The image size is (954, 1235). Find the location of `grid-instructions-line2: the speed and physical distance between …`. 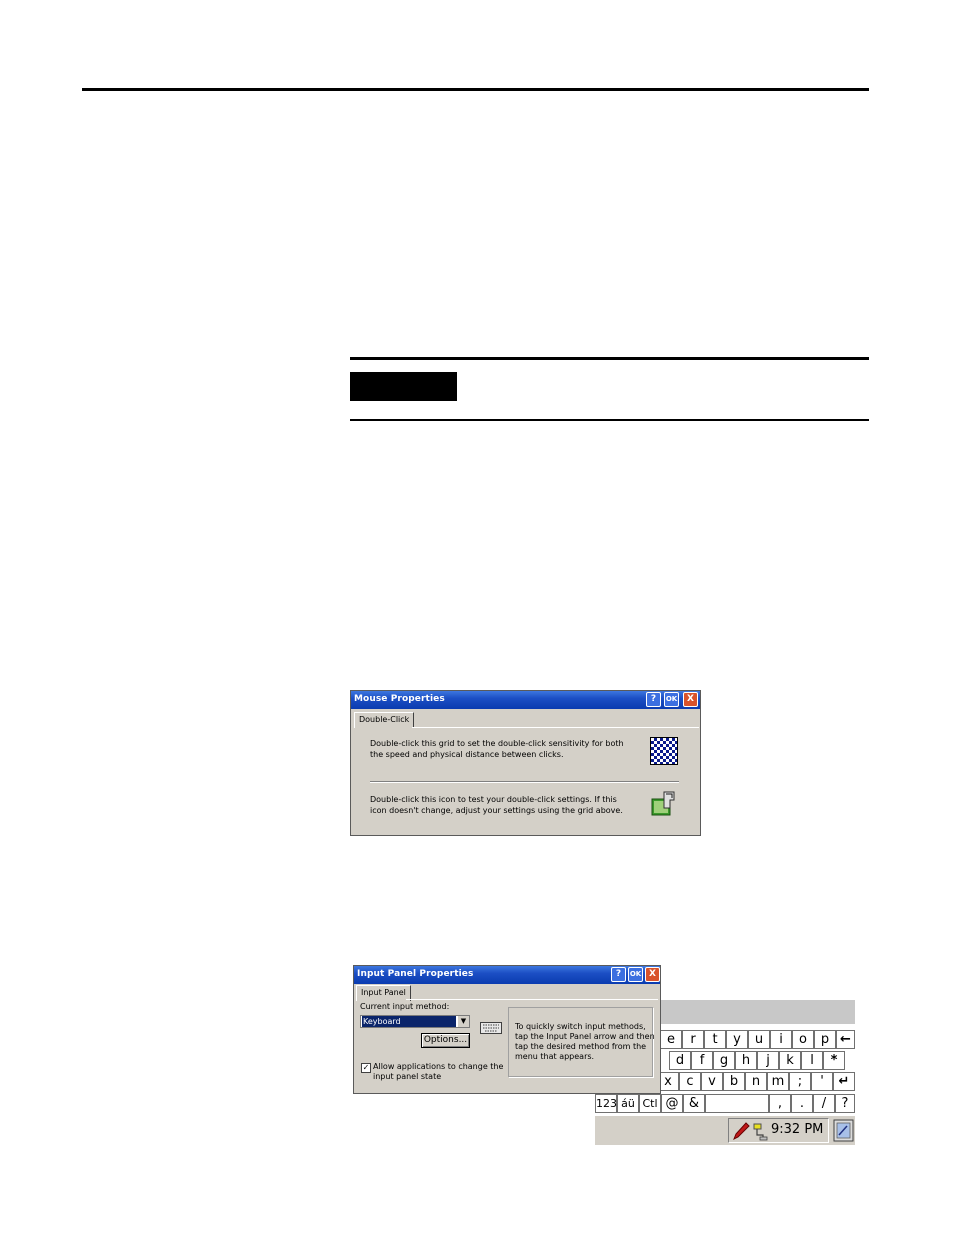

grid-instructions-line2: the speed and physical distance between … is located at coordinates (467, 754).